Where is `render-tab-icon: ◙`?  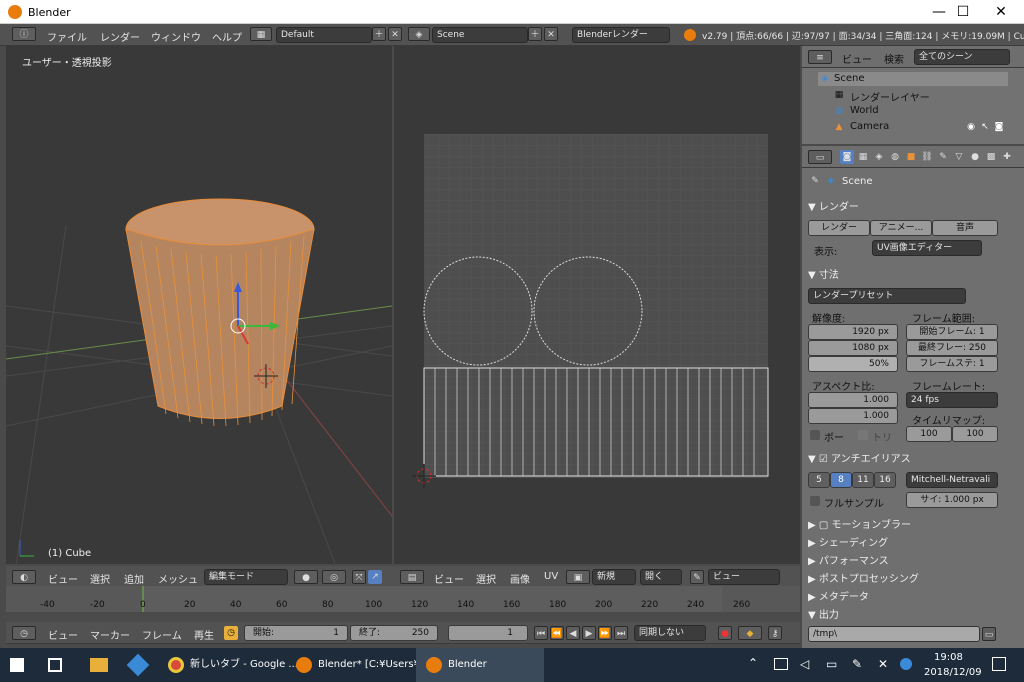
render-tab-icon: ◙ is located at coordinates (847, 157).